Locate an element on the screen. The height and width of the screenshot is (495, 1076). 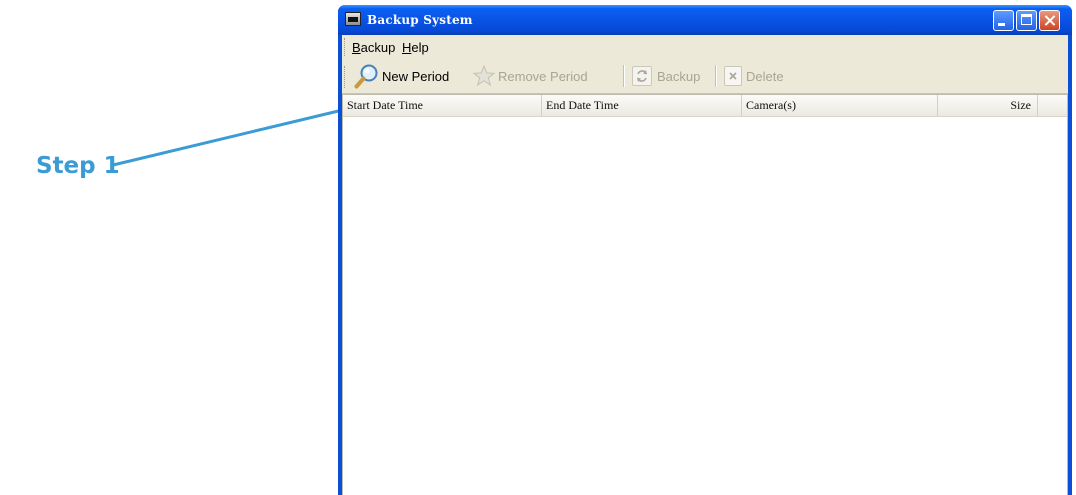
backup-button: Backup is located at coordinates (666, 76).